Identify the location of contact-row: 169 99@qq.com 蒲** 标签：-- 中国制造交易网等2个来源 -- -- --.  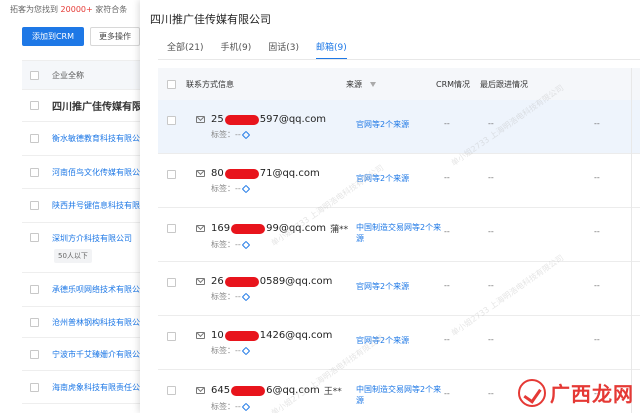
(399, 235).